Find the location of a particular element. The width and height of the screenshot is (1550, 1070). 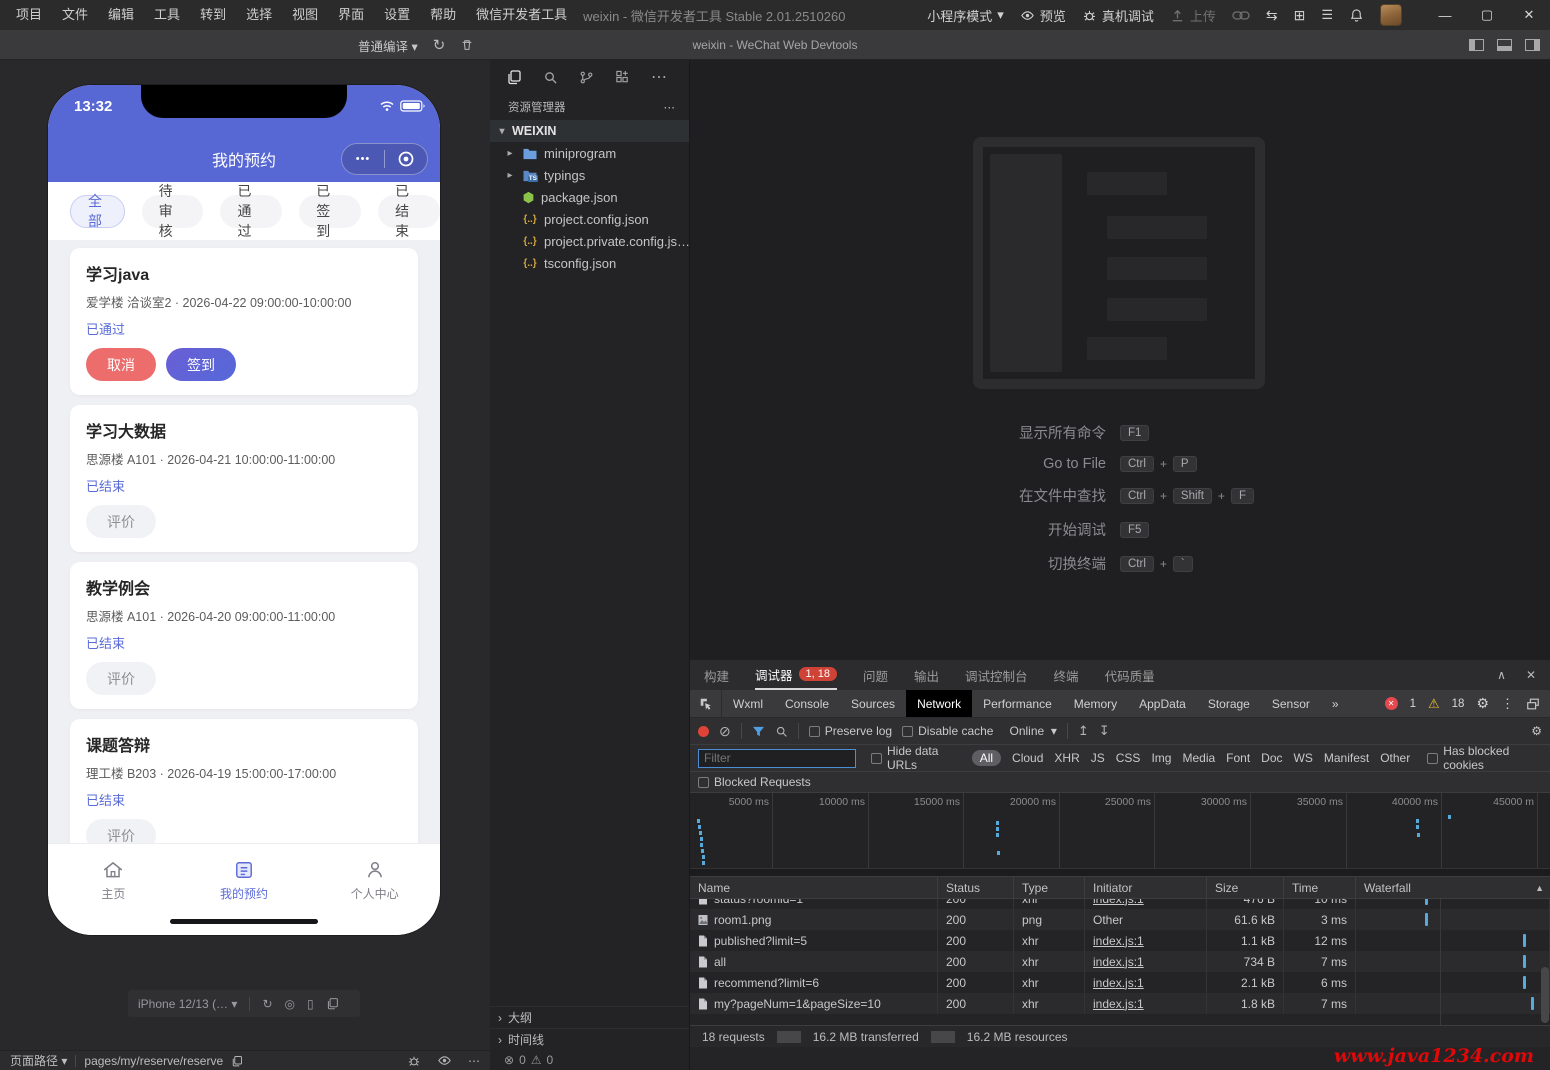

minimize-button: — is located at coordinates (1445, 15).